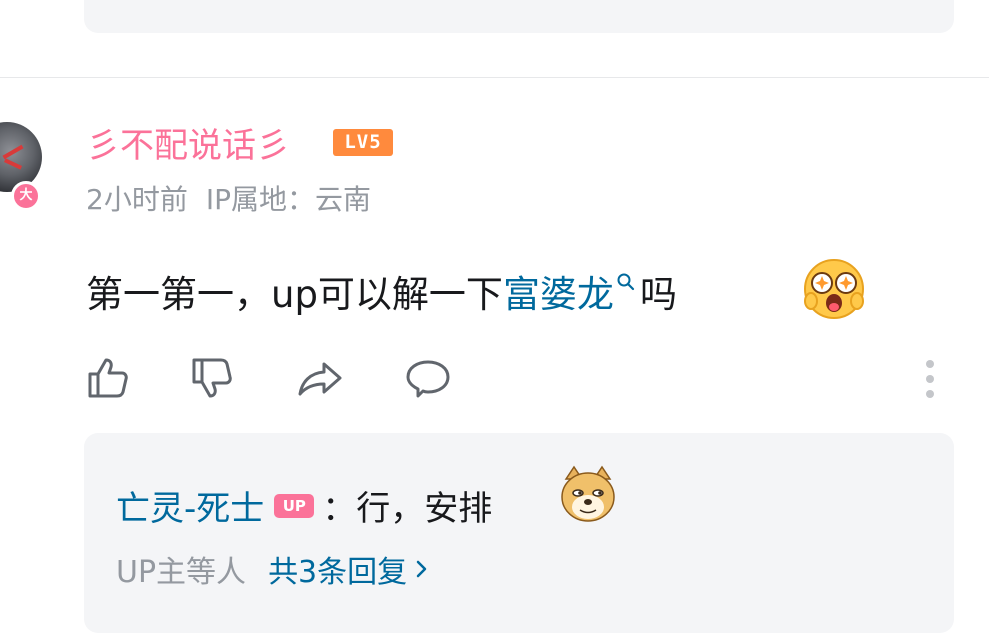 The width and height of the screenshot is (989, 633). I want to click on thumbs-up-icon, so click(108, 378).